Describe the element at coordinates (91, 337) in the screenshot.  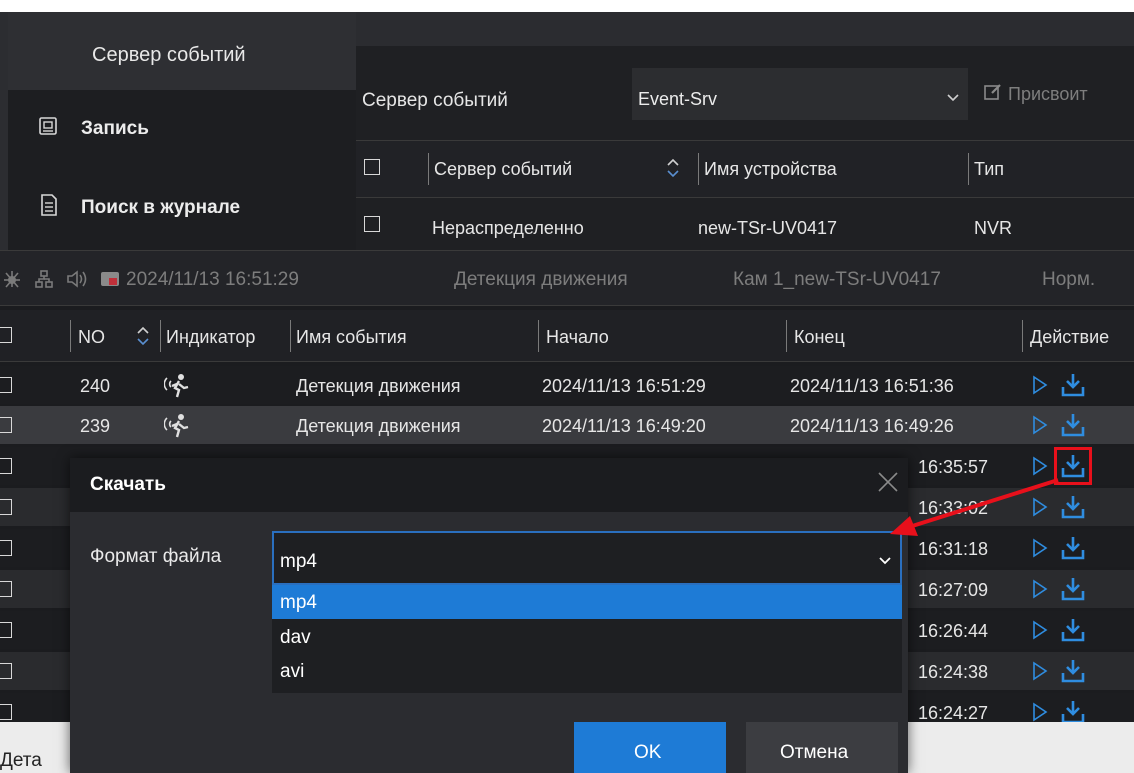
I see `column-header-no: NO` at that location.